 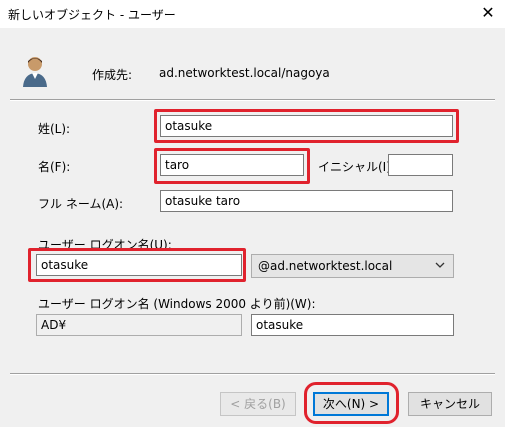 I want to click on create-in-value: ad.networktest.local/nagoya, so click(x=244, y=73).